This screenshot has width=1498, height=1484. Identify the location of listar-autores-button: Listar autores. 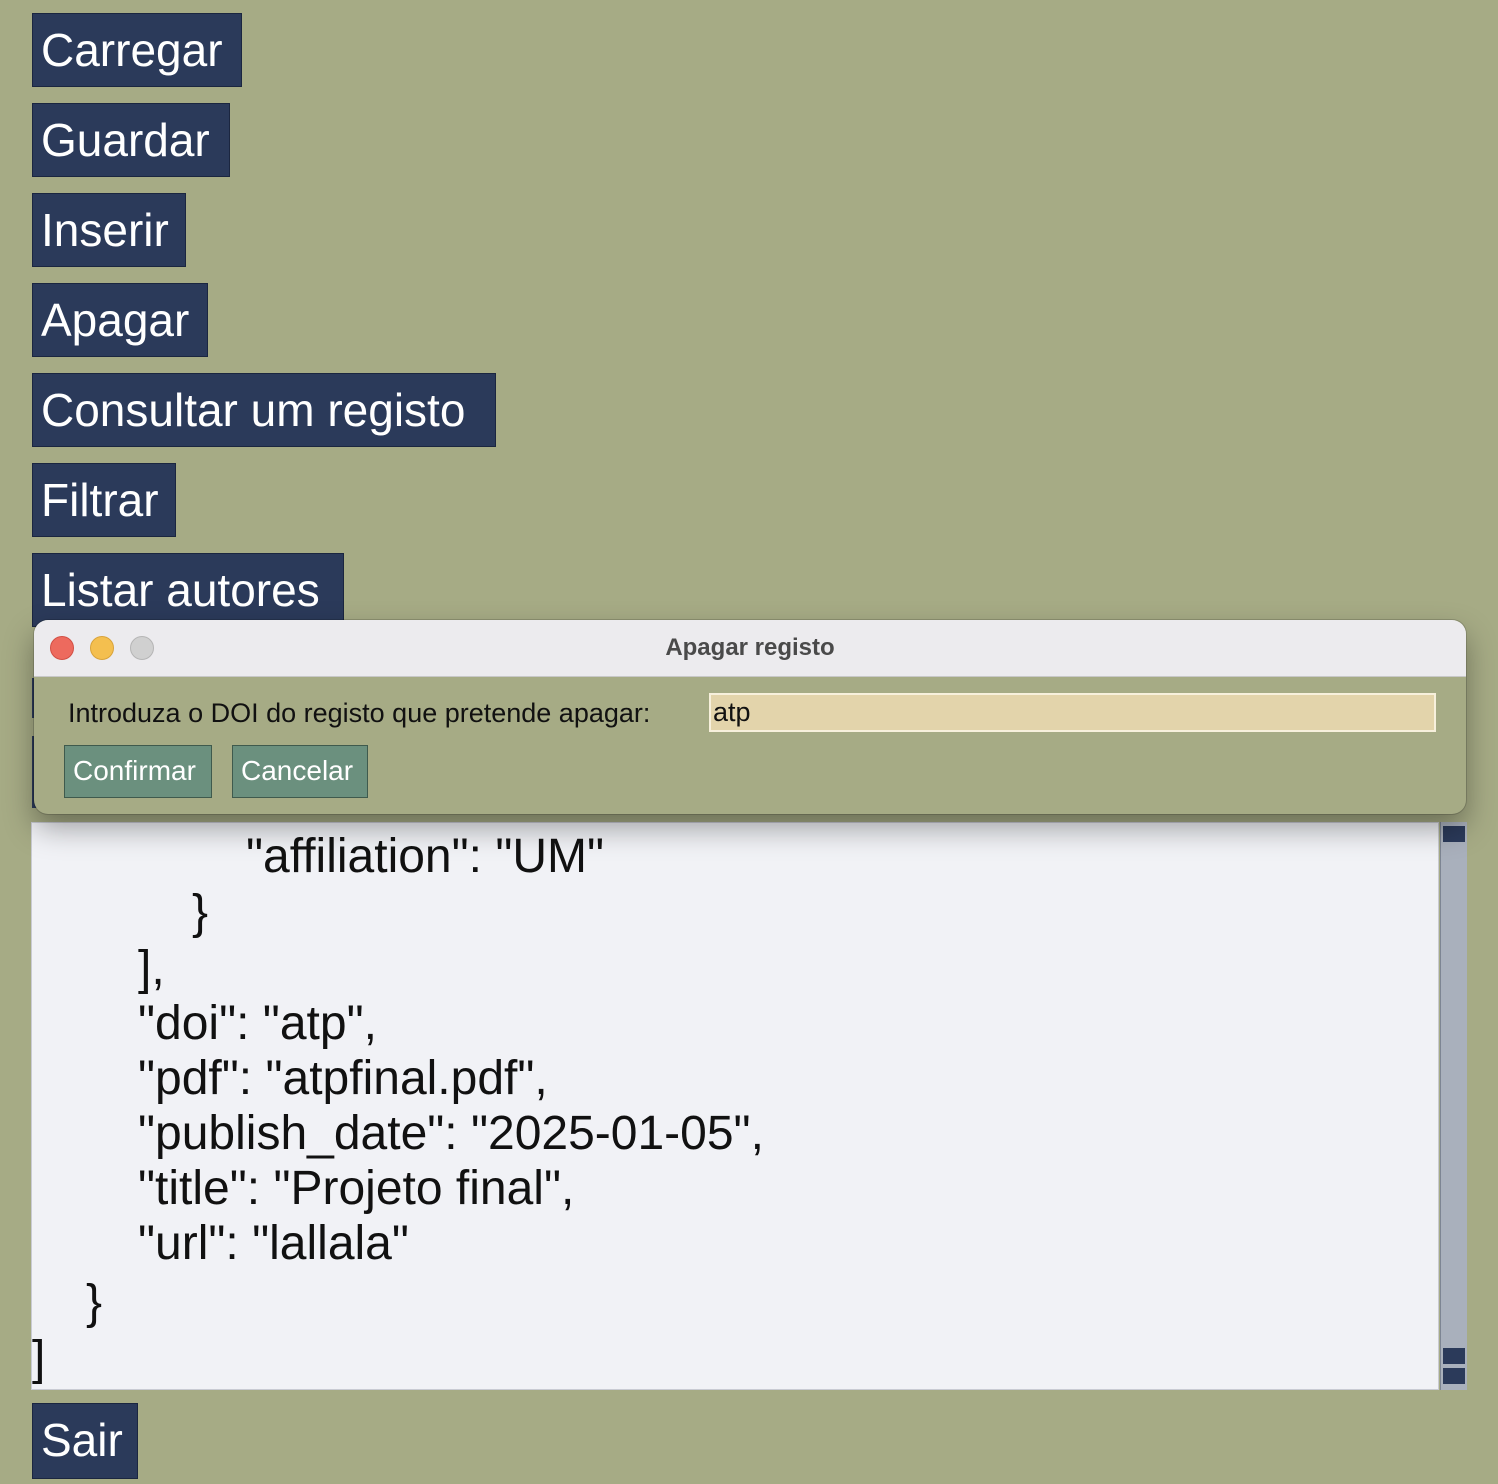
(188, 590).